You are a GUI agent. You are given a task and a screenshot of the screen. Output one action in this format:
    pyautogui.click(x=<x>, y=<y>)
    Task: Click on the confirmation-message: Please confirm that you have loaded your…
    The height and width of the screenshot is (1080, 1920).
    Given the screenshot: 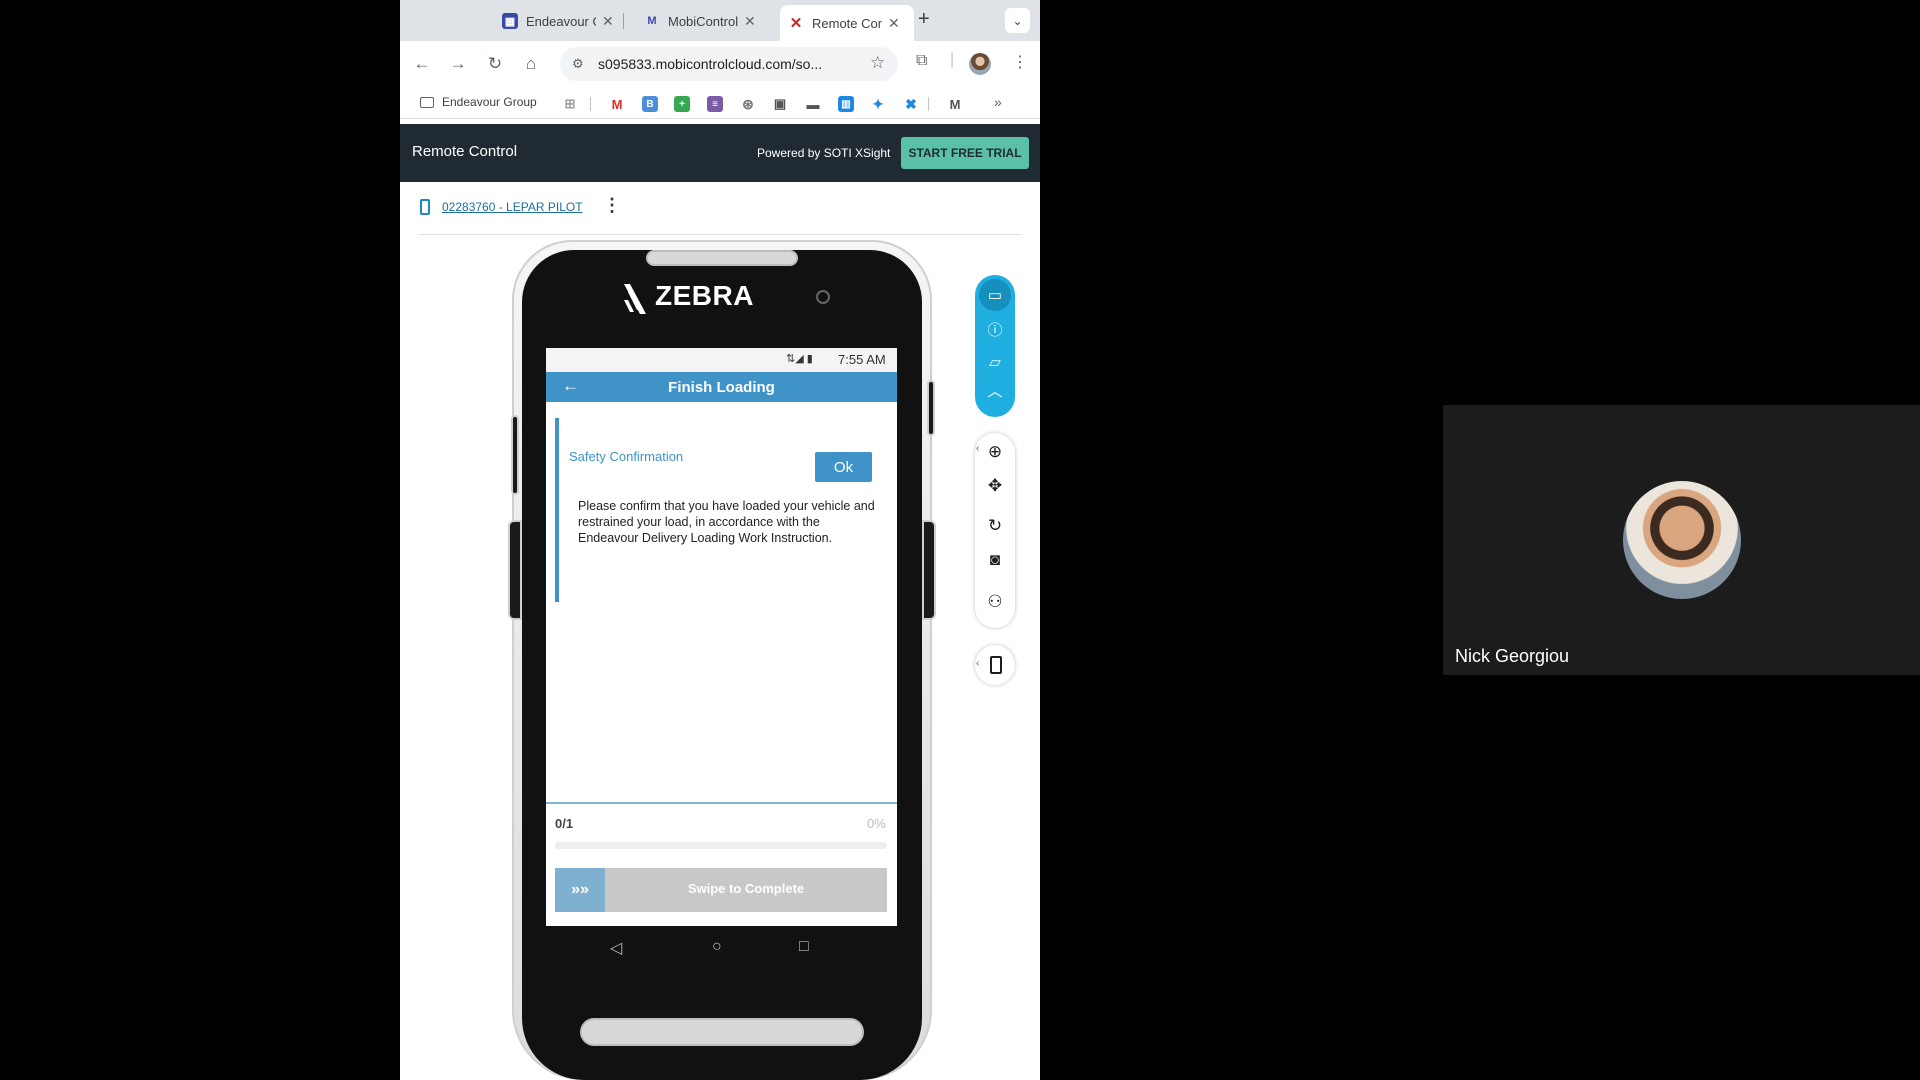 What is the action you would take?
    pyautogui.click(x=726, y=522)
    